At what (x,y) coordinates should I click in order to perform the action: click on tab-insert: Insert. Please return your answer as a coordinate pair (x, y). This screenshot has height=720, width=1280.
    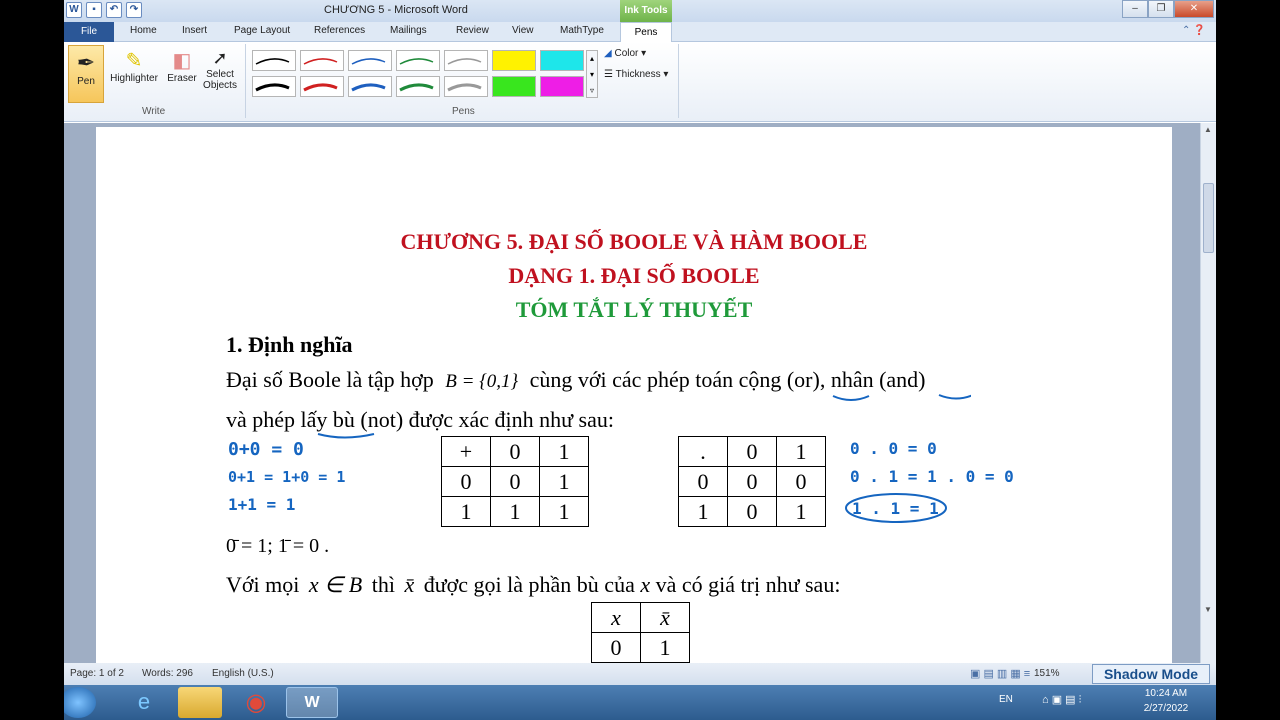
    Looking at the image, I should click on (194, 30).